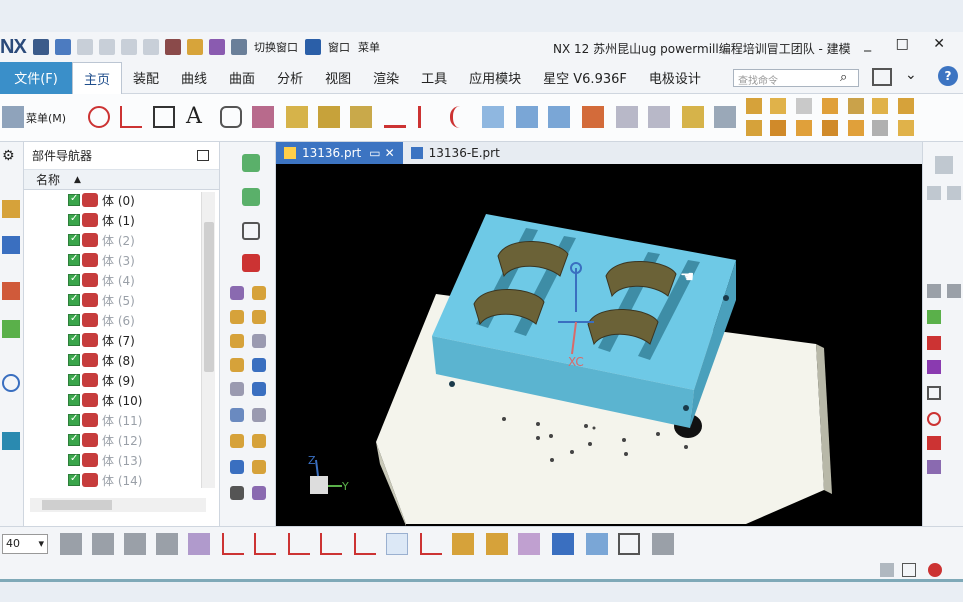 The height and width of the screenshot is (602, 963). Describe the element at coordinates (313, 47) in the screenshot. I see `window-icon` at that location.